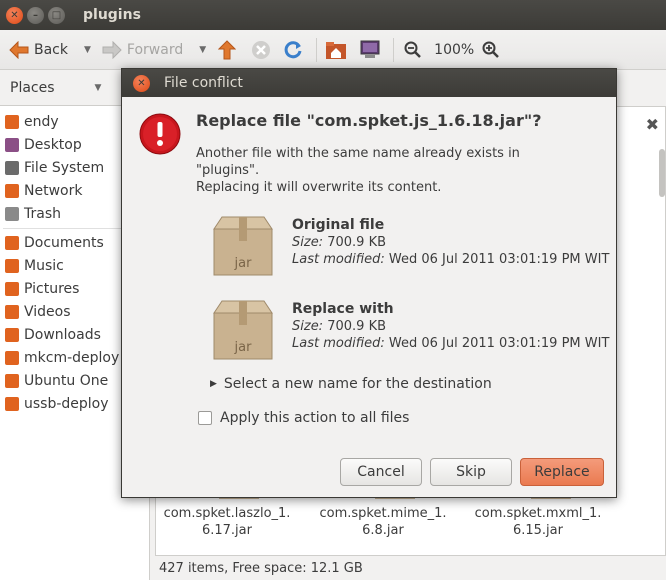  I want to click on file-name-line2: 6.17.jar, so click(226, 530).